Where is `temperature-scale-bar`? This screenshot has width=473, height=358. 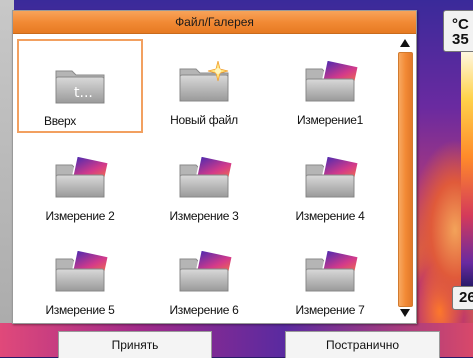
temperature-scale-bar is located at coordinates (467, 169).